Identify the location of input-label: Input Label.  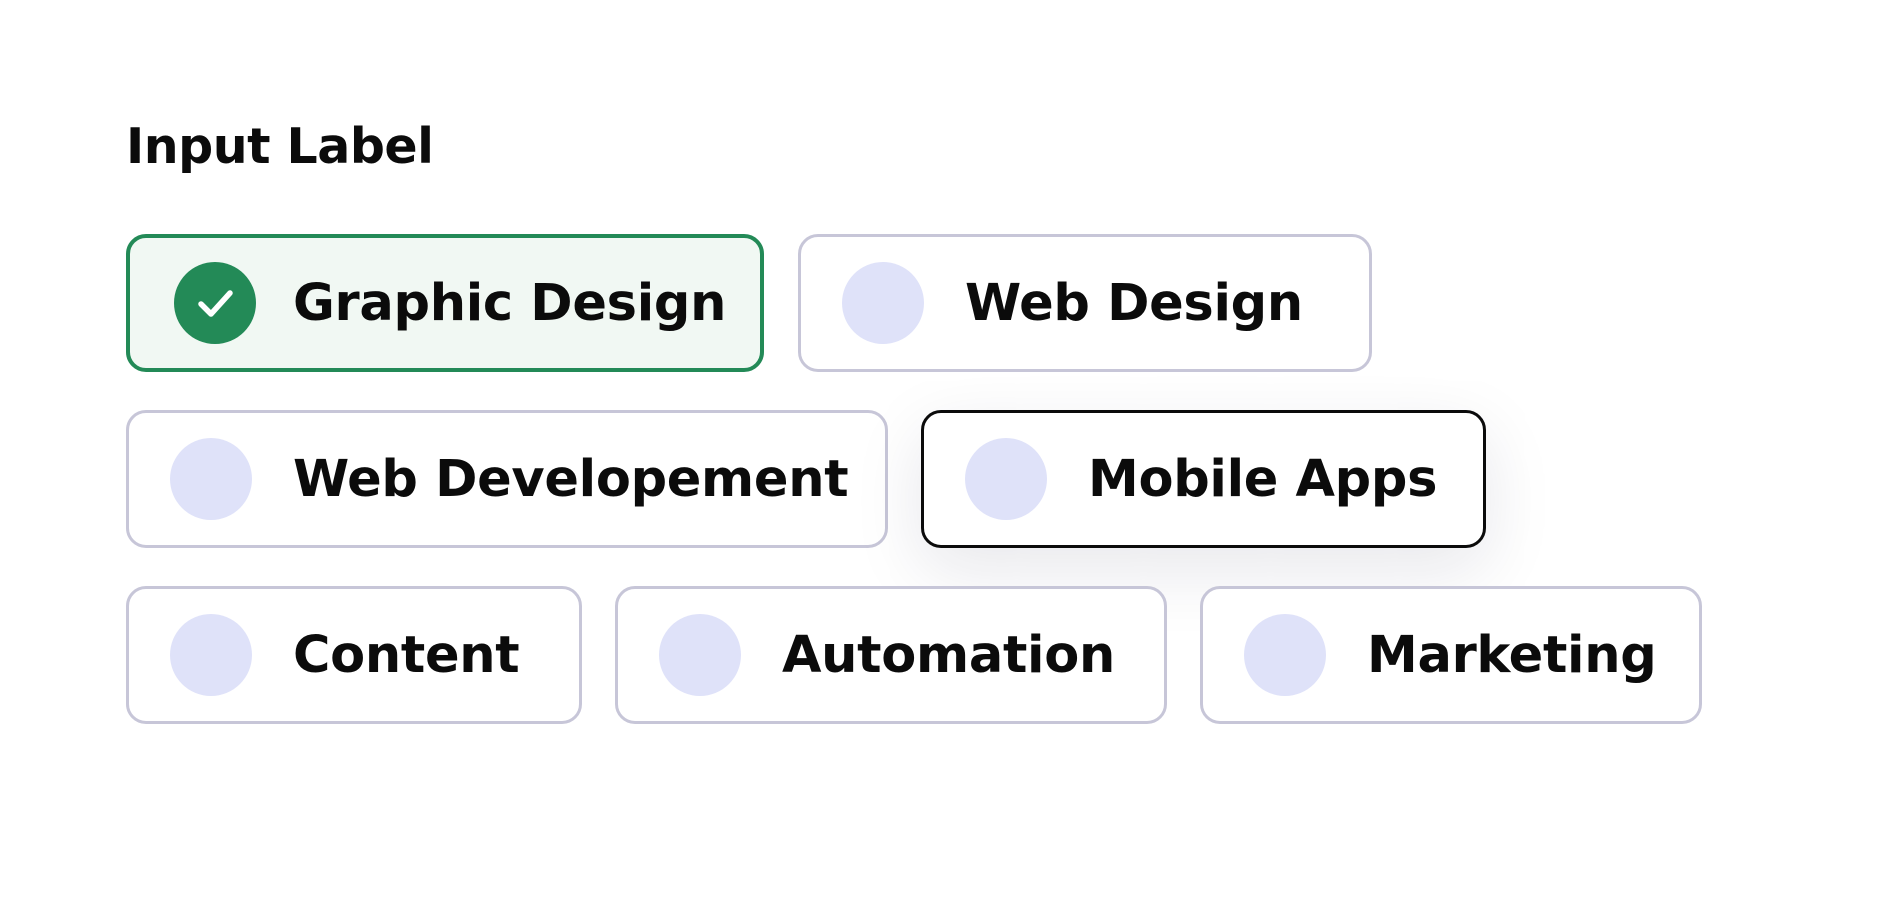
(280, 146).